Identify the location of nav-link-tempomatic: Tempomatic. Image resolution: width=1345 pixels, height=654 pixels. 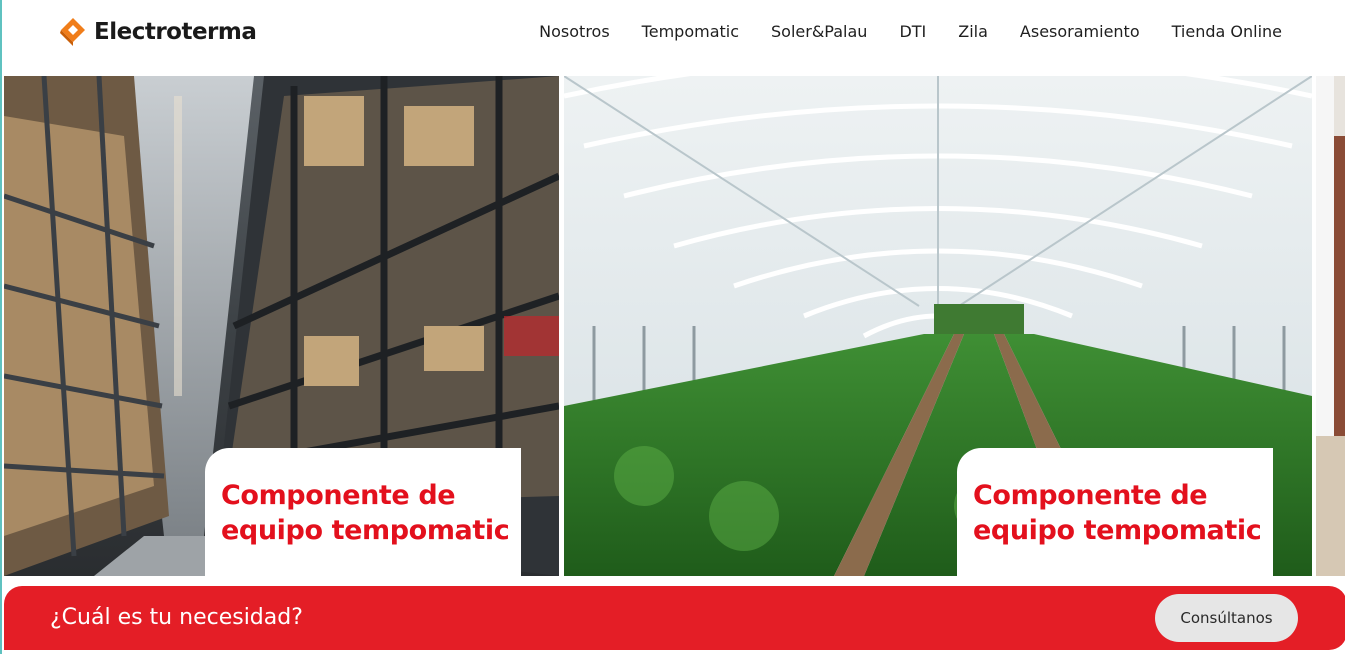
(690, 32).